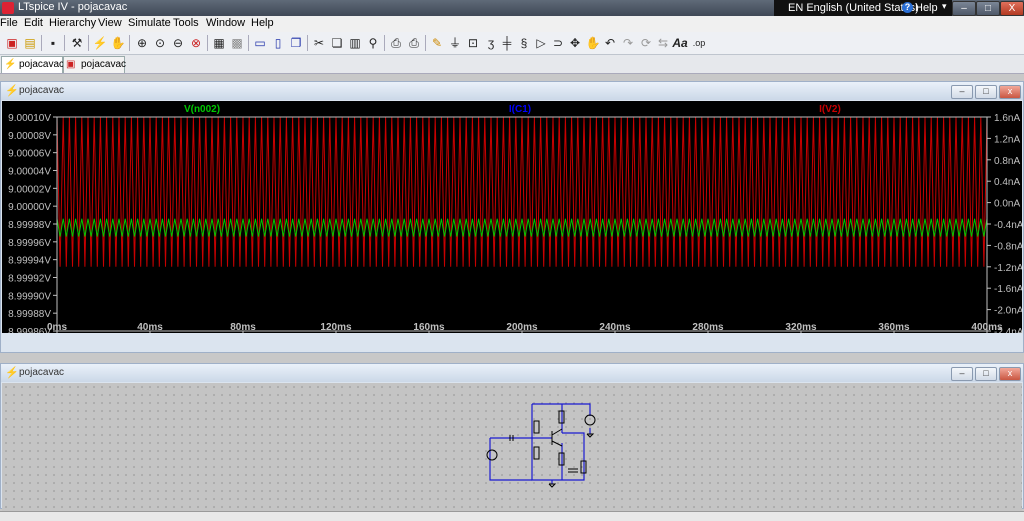 This screenshot has height=521, width=1024. Describe the element at coordinates (29, 330) in the screenshot. I see `left-tick-label: 8.99986V` at that location.